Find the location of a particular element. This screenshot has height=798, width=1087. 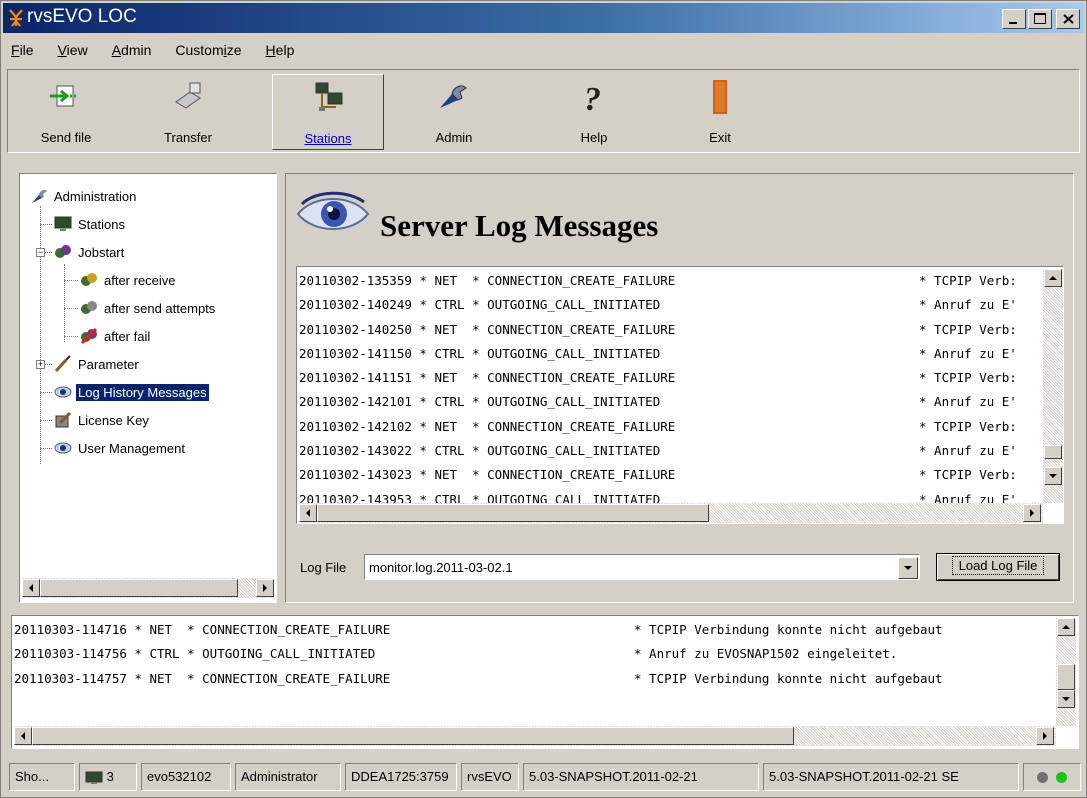

maximize-icon is located at coordinates (1040, 18).